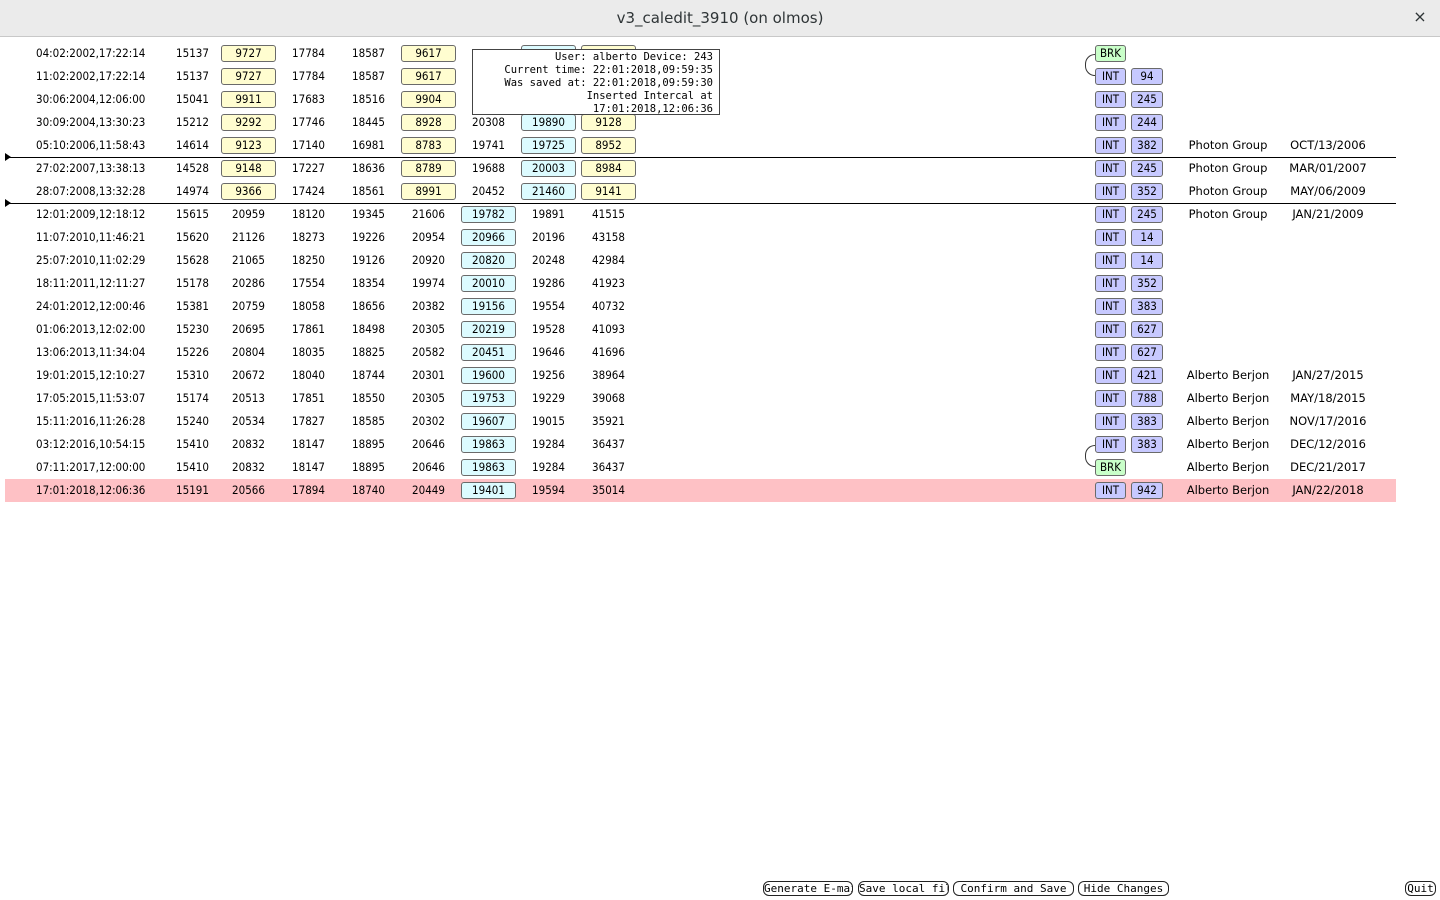 This screenshot has width=1440, height=900. What do you see at coordinates (1147, 490) in the screenshot?
I see `interval-number-tag: 942` at bounding box center [1147, 490].